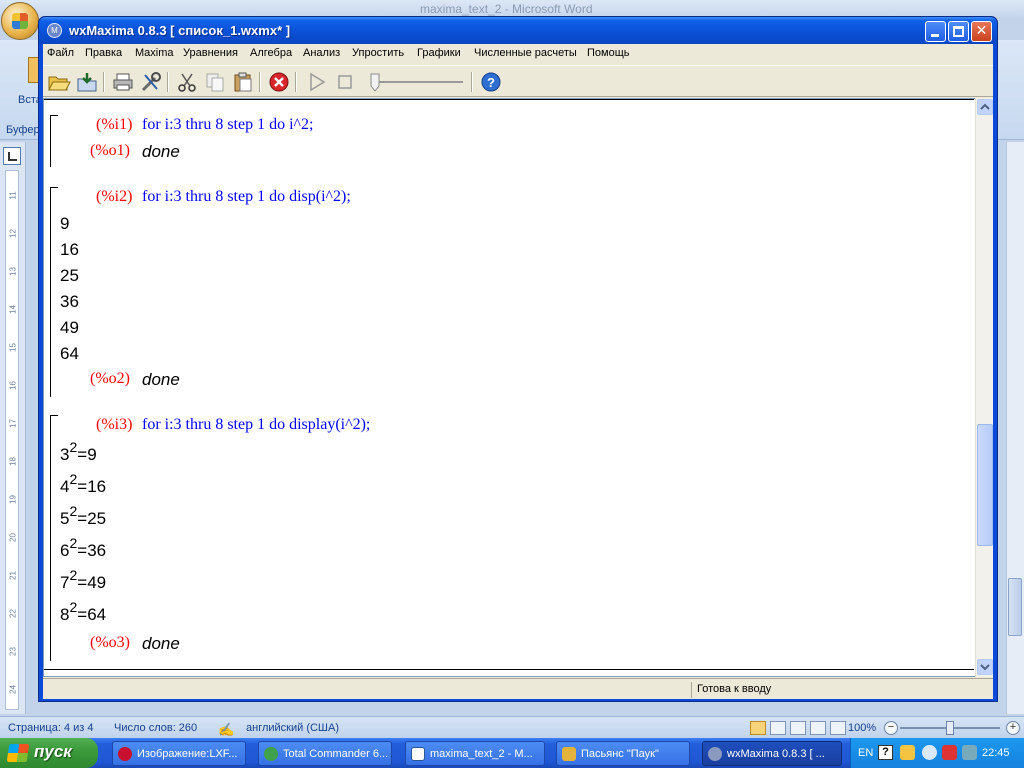  Describe the element at coordinates (60, 53) in the screenshot. I see `menu-file: Файл` at that location.